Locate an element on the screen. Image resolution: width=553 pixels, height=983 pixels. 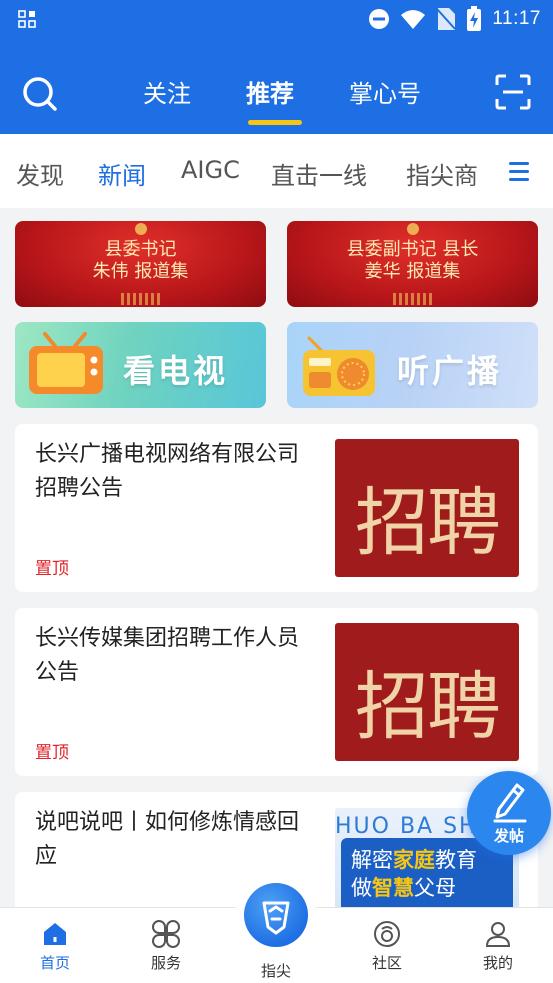
post-button: 发帖 is located at coordinates (509, 813).